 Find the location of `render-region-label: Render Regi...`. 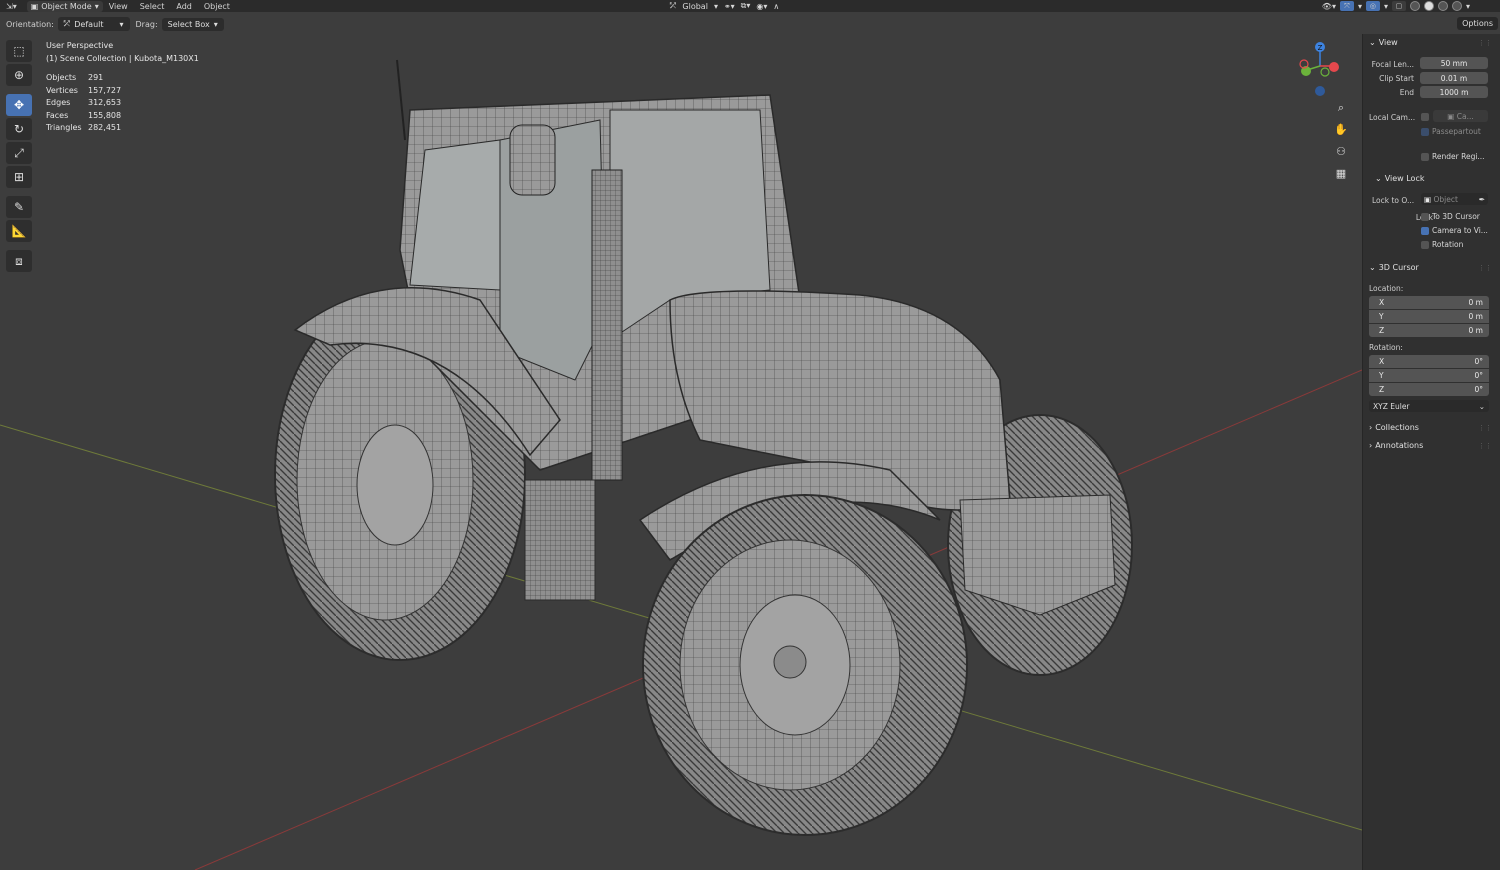

render-region-label: Render Regi... is located at coordinates (1458, 156).